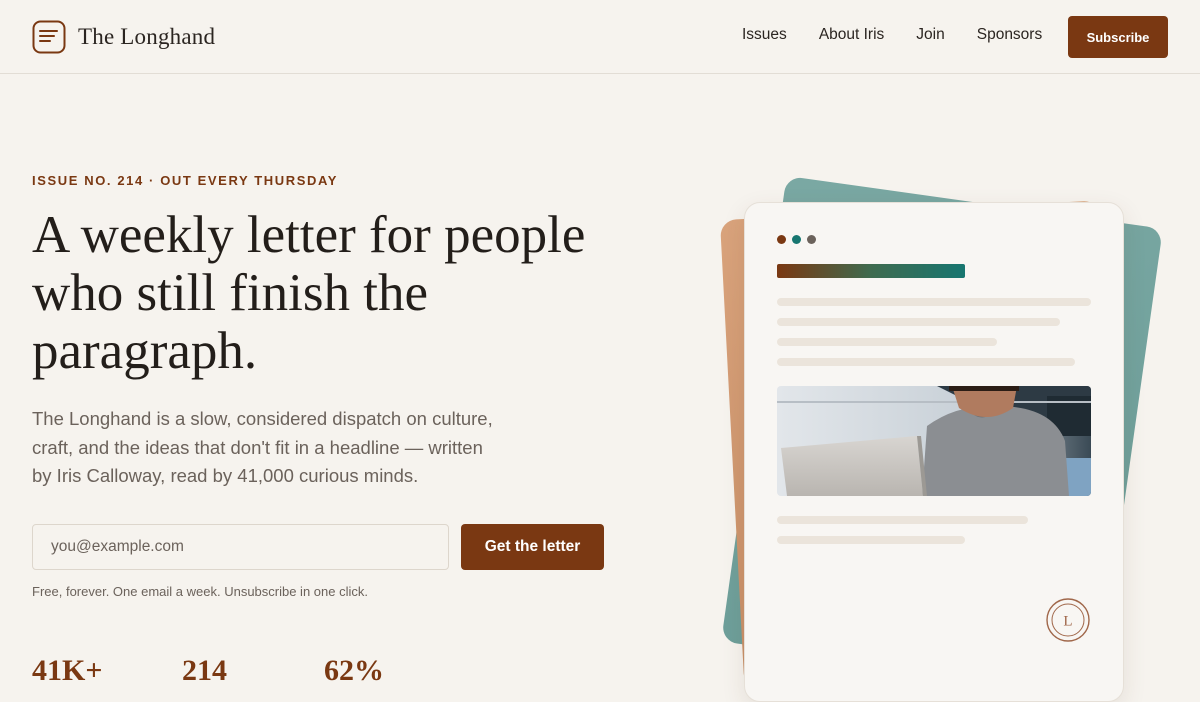 This screenshot has width=1200, height=702. I want to click on article-photo, so click(934, 441).